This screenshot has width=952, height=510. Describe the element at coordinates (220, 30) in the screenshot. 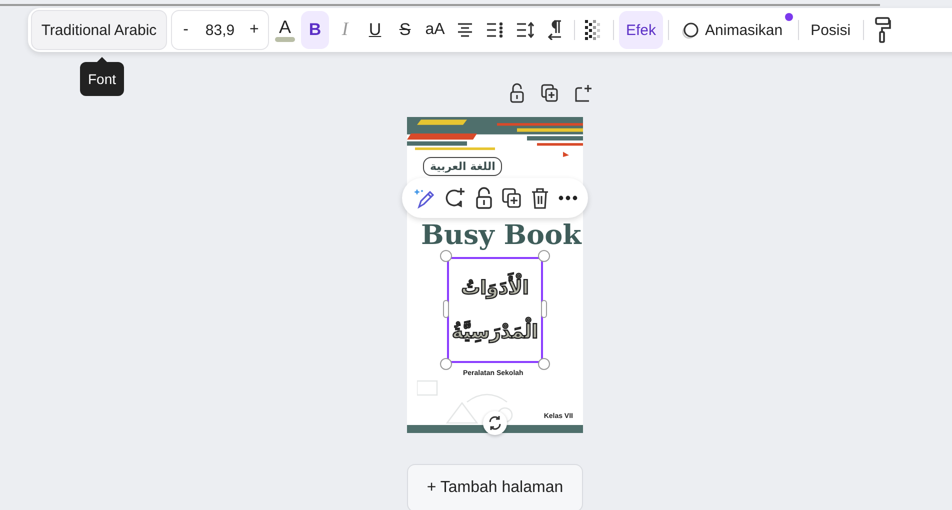

I see `font-size-value: 83,9` at that location.